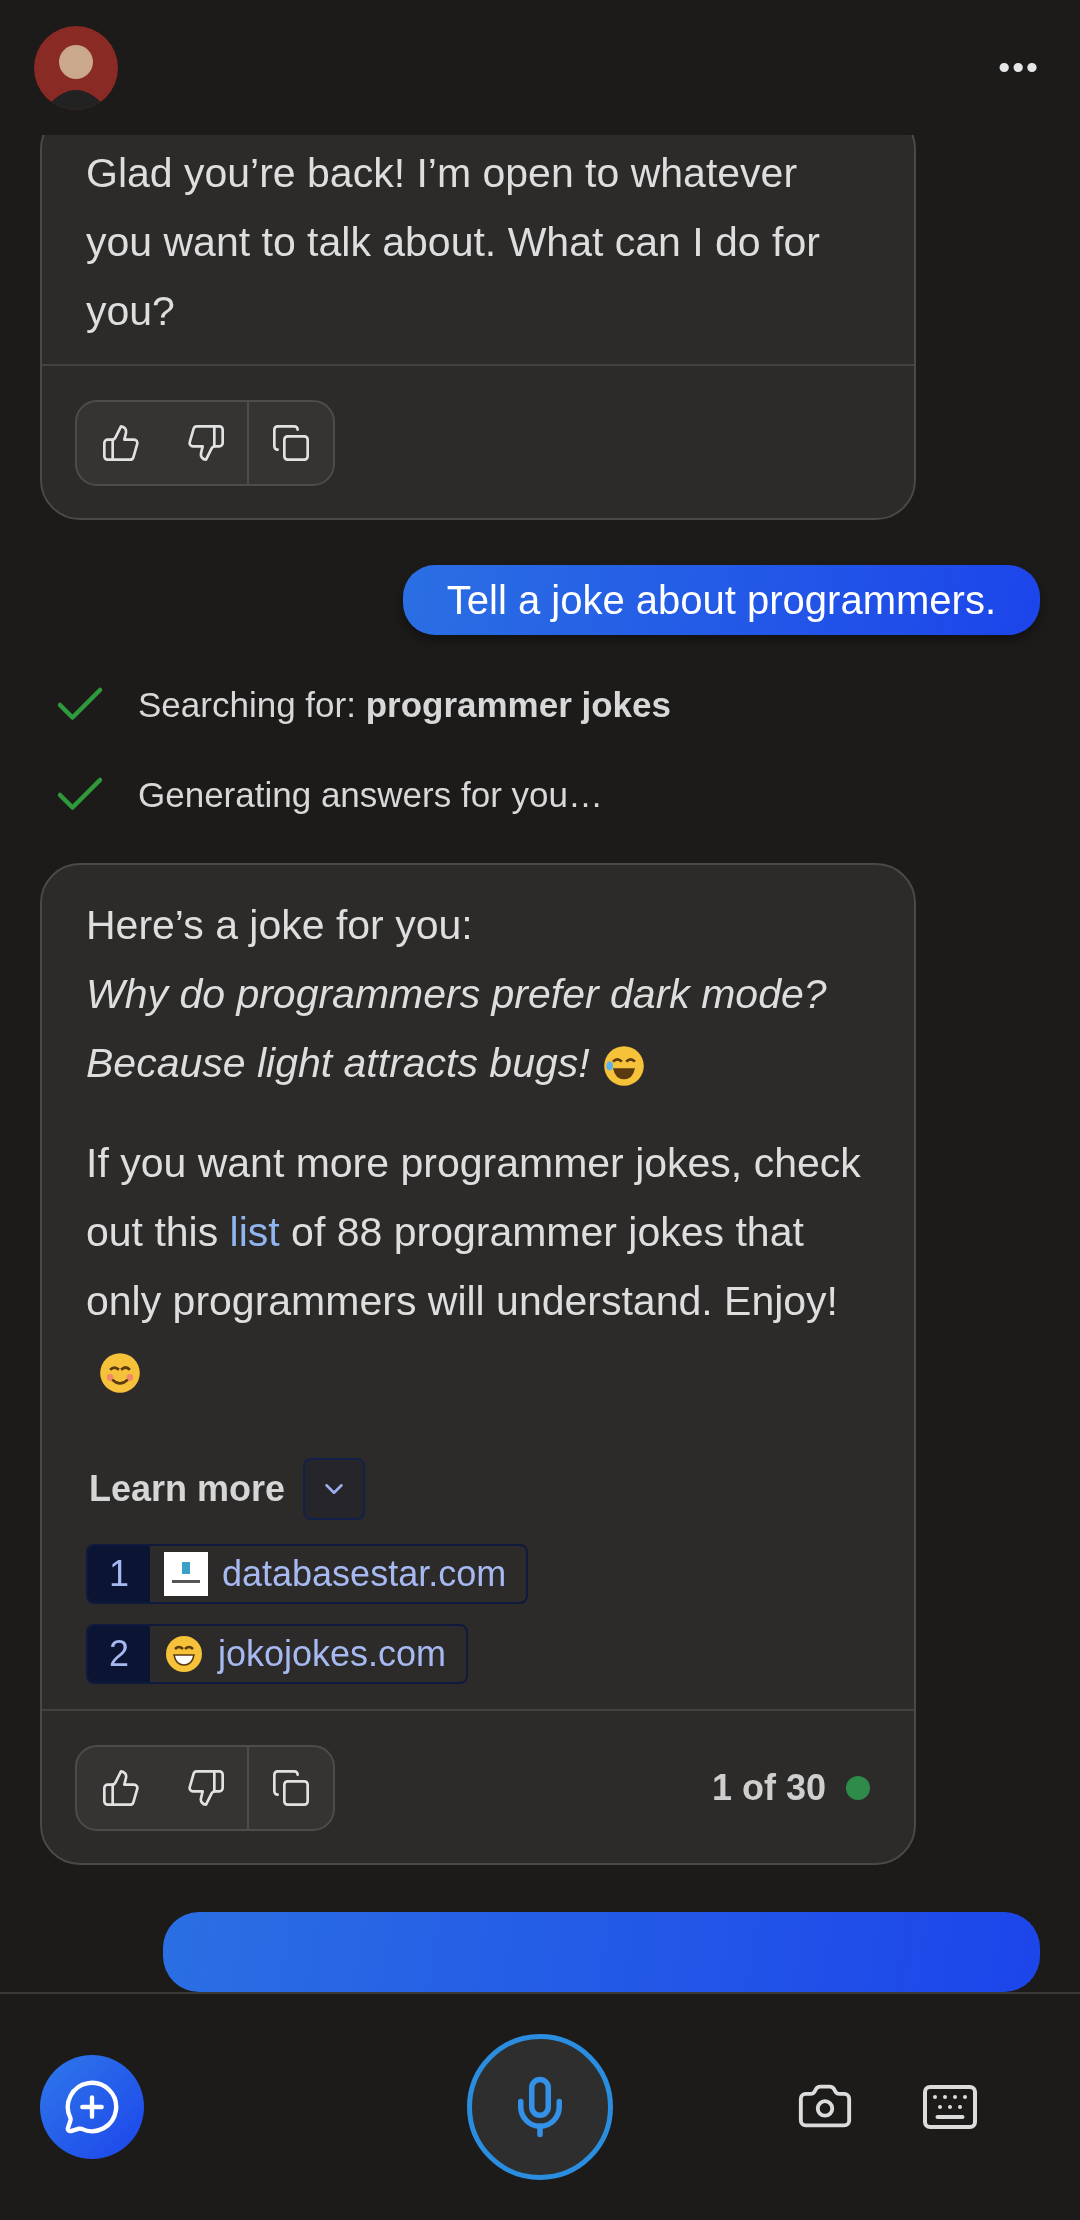 The height and width of the screenshot is (2220, 1080). I want to click on smiling-face-icon, so click(120, 1373).